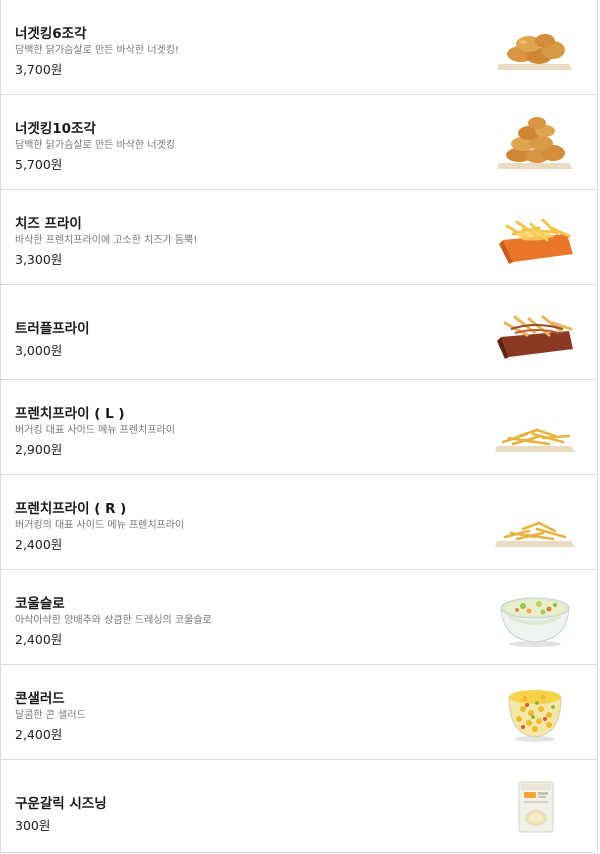 The height and width of the screenshot is (854, 600). What do you see at coordinates (55, 129) in the screenshot?
I see `item-name: 너겟킹10조각` at bounding box center [55, 129].